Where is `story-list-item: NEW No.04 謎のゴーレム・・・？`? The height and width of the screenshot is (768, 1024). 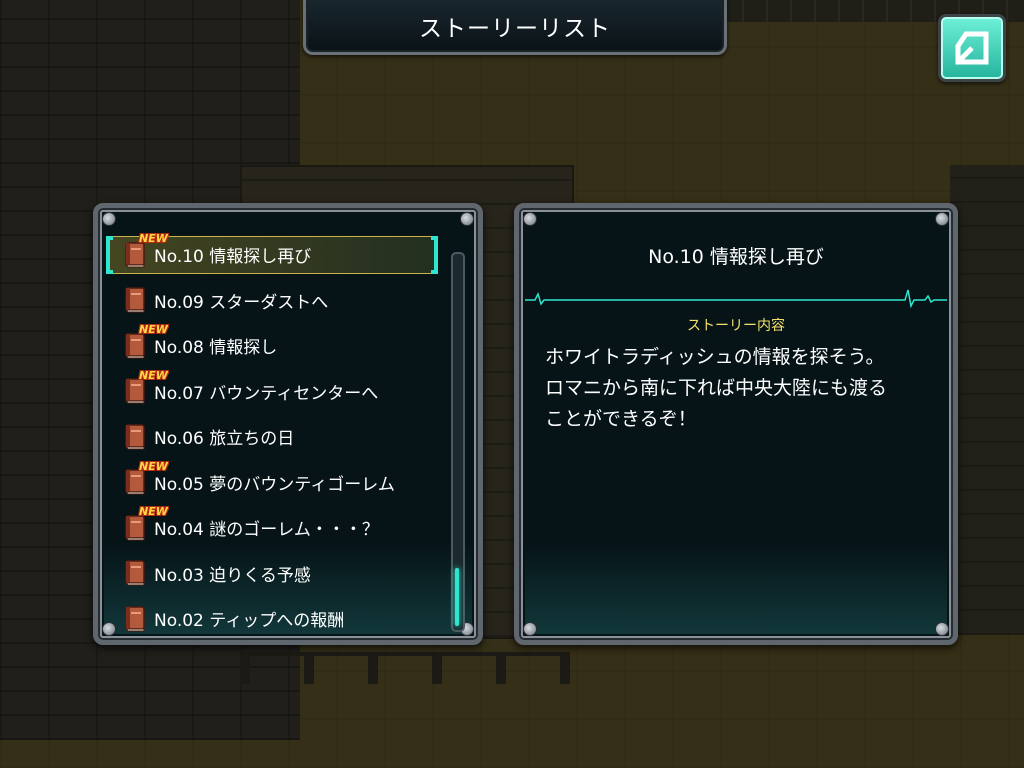 story-list-item: NEW No.04 謎のゴーレム・・・？ is located at coordinates (273, 528).